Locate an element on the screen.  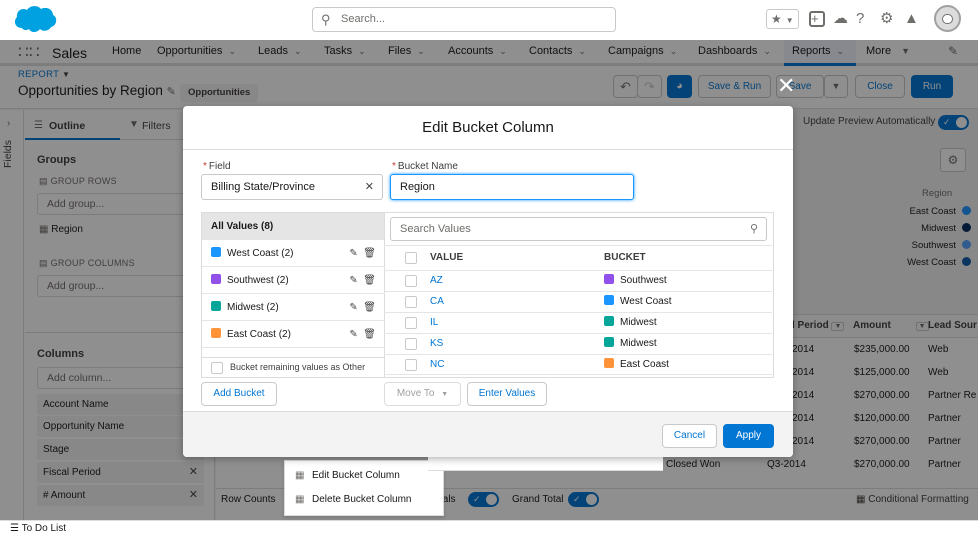
apply-button: Apply is located at coordinates (748, 436).